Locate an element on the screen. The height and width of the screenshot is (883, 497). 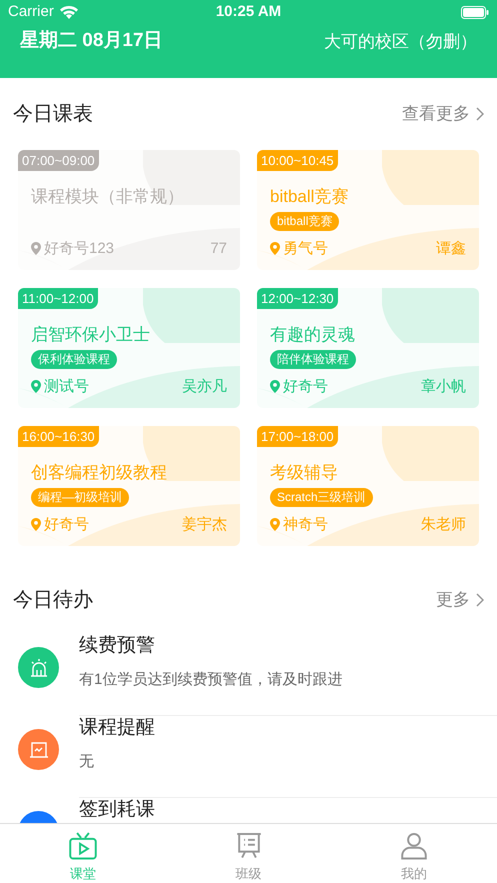
time-badge: 11:00~12:00 is located at coordinates (58, 298).